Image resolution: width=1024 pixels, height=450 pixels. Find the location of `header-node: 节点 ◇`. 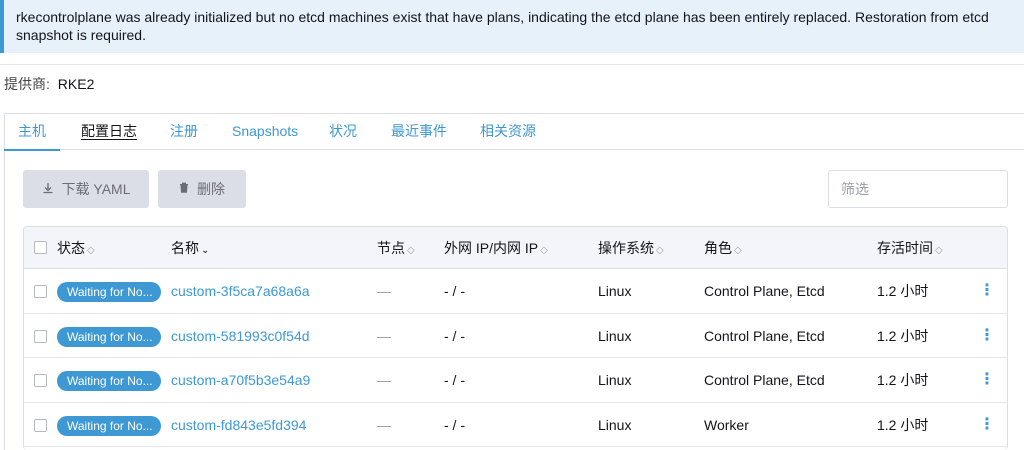

header-node: 节点 ◇ is located at coordinates (396, 248).